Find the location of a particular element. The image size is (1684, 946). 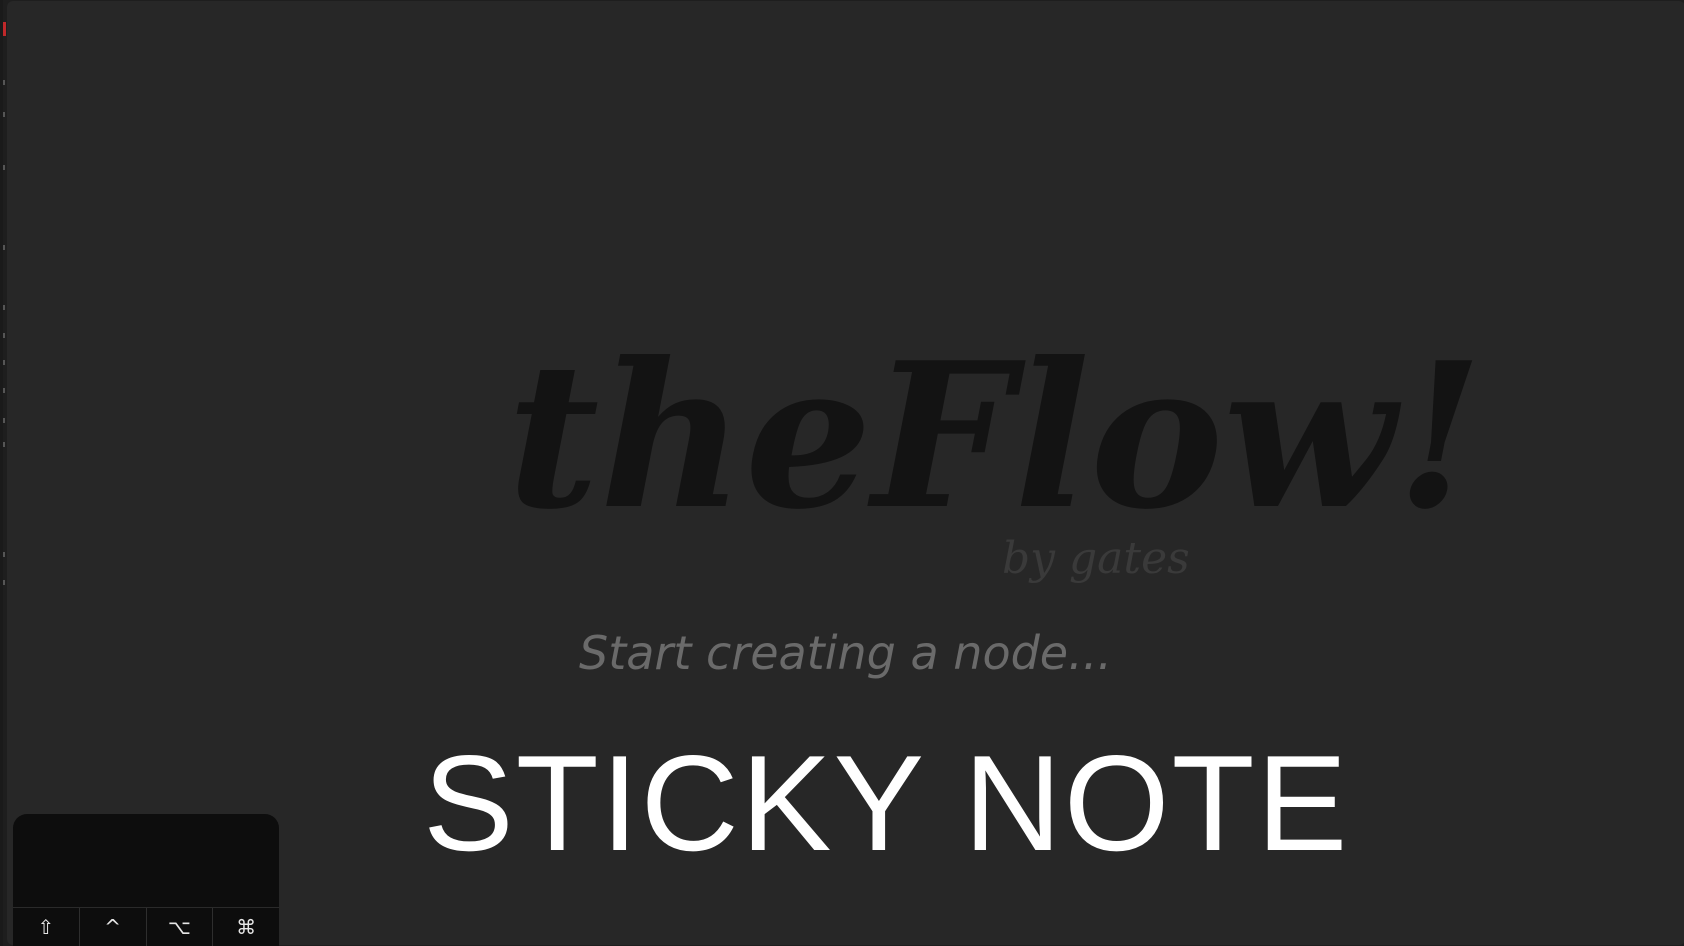

option-icon: ⌥ is located at coordinates (179, 927).